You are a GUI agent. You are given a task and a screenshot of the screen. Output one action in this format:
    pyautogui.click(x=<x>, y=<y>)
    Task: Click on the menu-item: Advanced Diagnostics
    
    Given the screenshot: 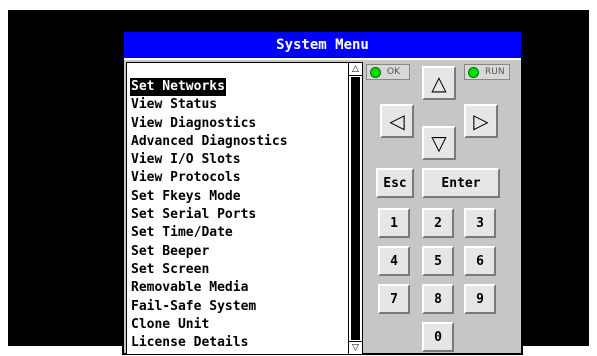 What is the action you would take?
    pyautogui.click(x=209, y=140)
    